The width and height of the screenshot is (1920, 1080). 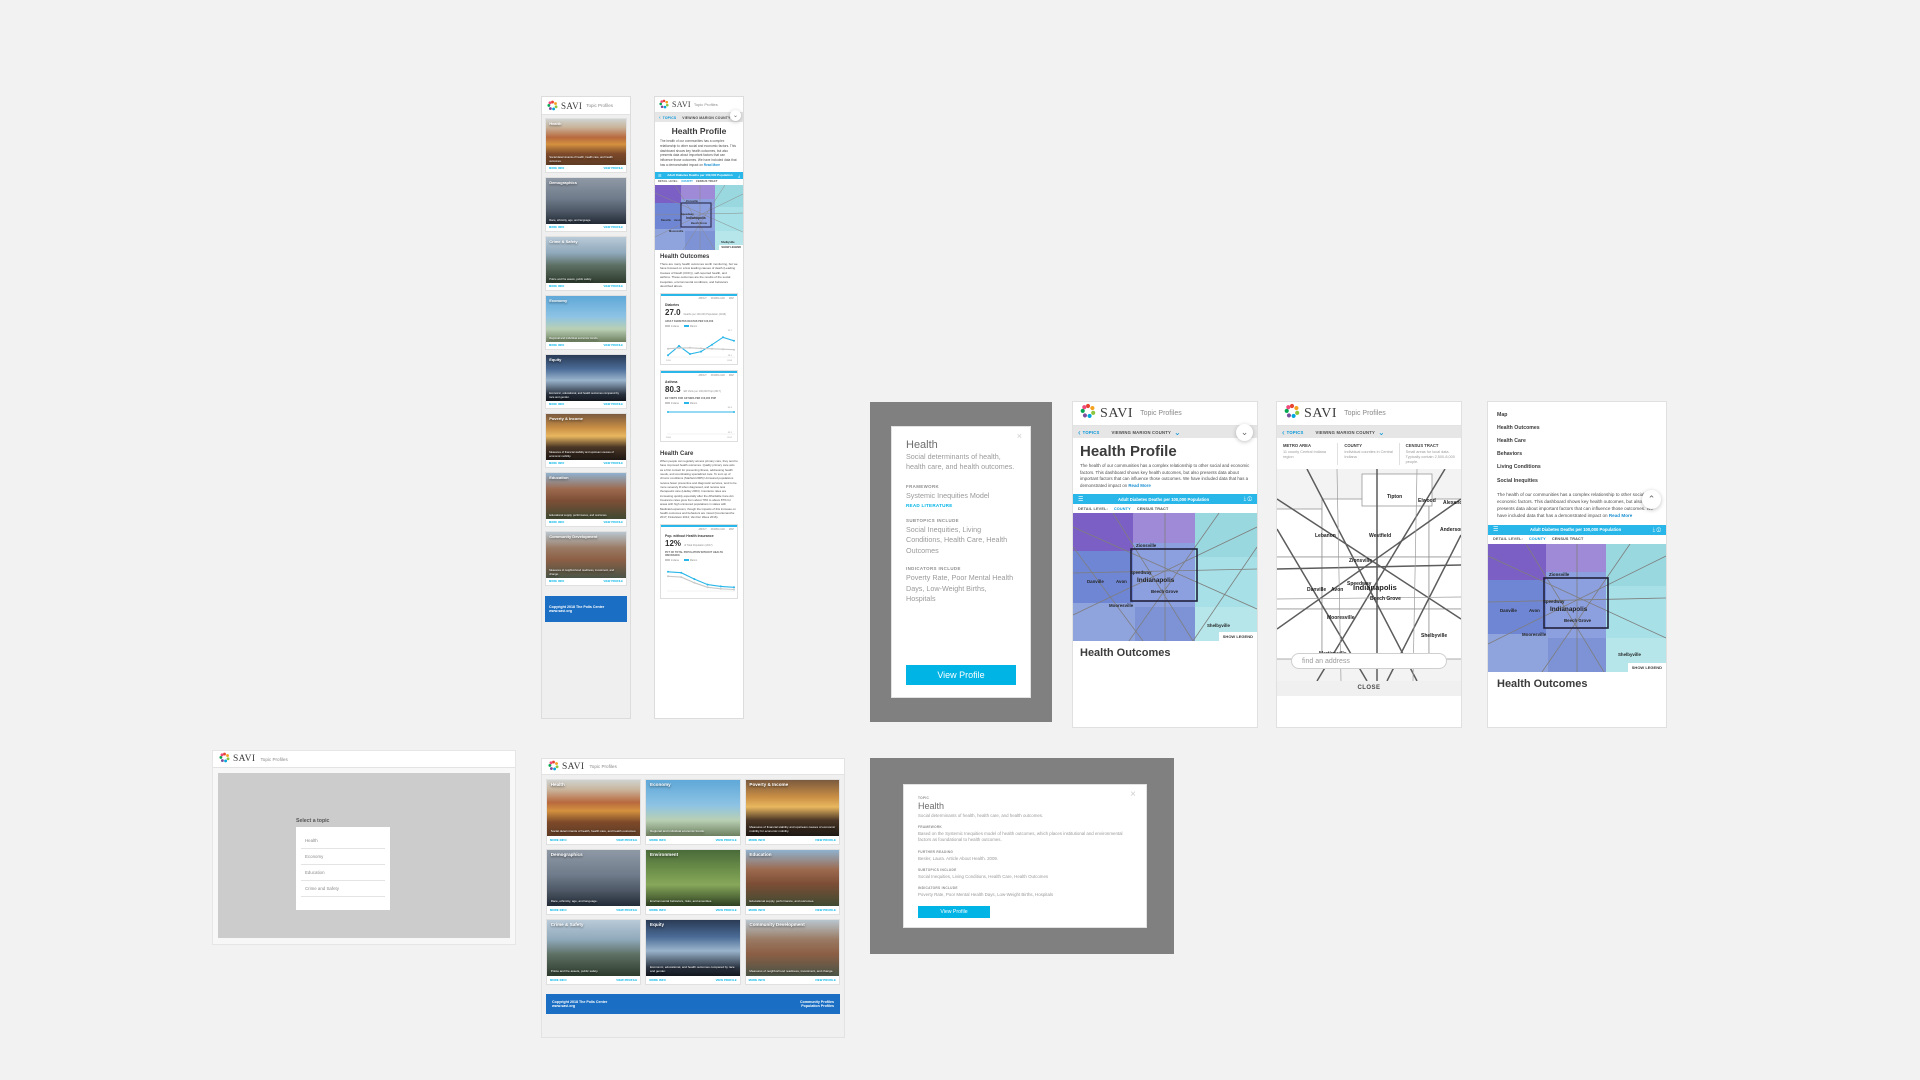 What do you see at coordinates (343, 873) in the screenshot?
I see `topic-option: Education` at bounding box center [343, 873].